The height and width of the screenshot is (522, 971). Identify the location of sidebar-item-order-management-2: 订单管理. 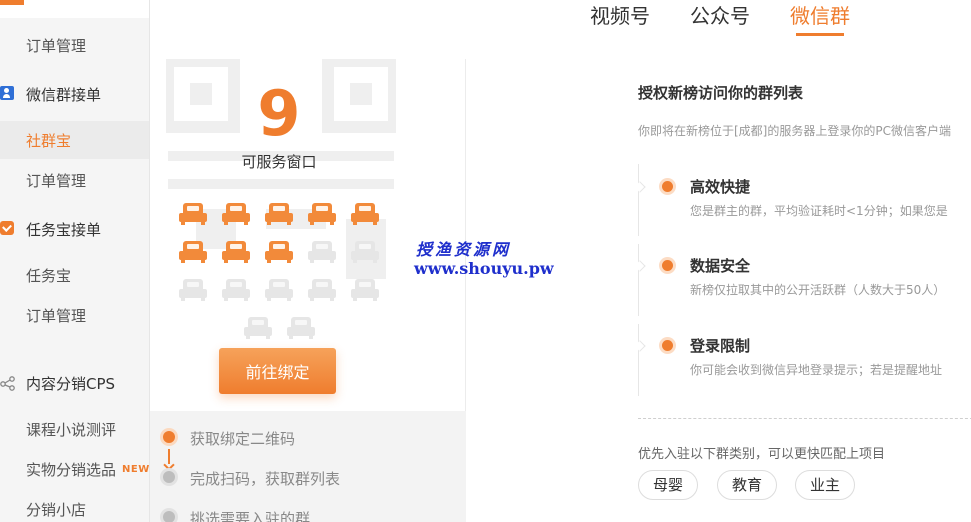
(74, 180).